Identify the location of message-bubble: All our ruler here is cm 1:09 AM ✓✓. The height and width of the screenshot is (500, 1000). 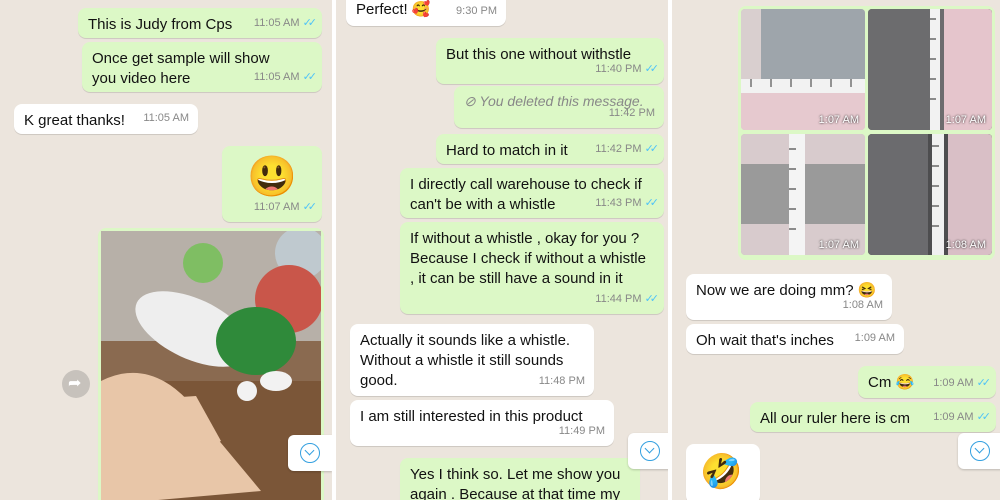
(873, 417).